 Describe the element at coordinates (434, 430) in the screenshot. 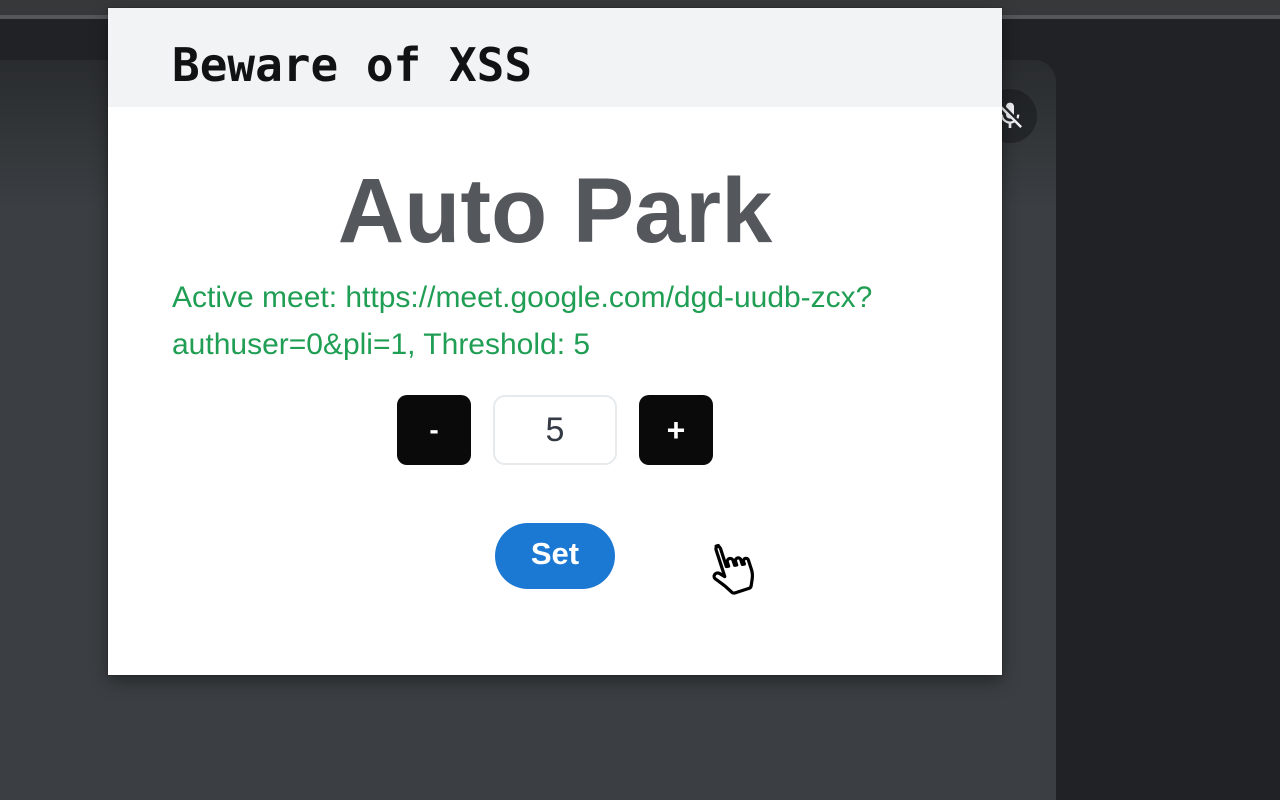

I see `decrement-button: -` at that location.